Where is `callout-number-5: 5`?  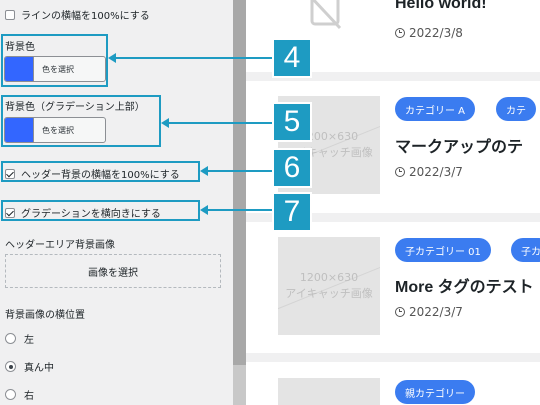
callout-number-5: 5 is located at coordinates (292, 122).